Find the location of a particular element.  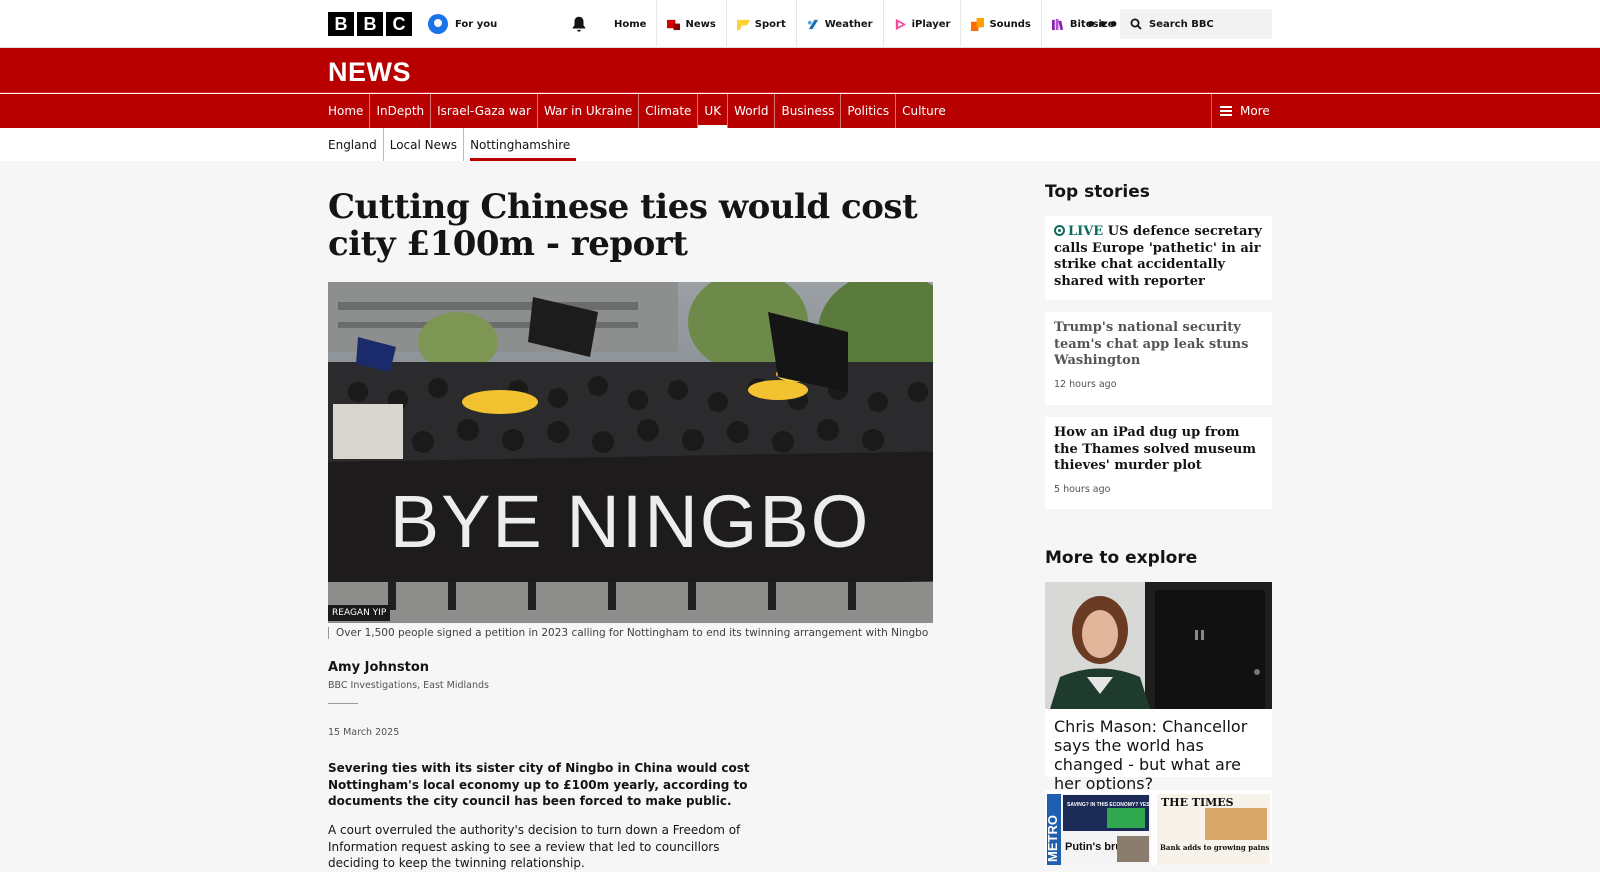

global-nav-label: Sounds is located at coordinates (1010, 24).